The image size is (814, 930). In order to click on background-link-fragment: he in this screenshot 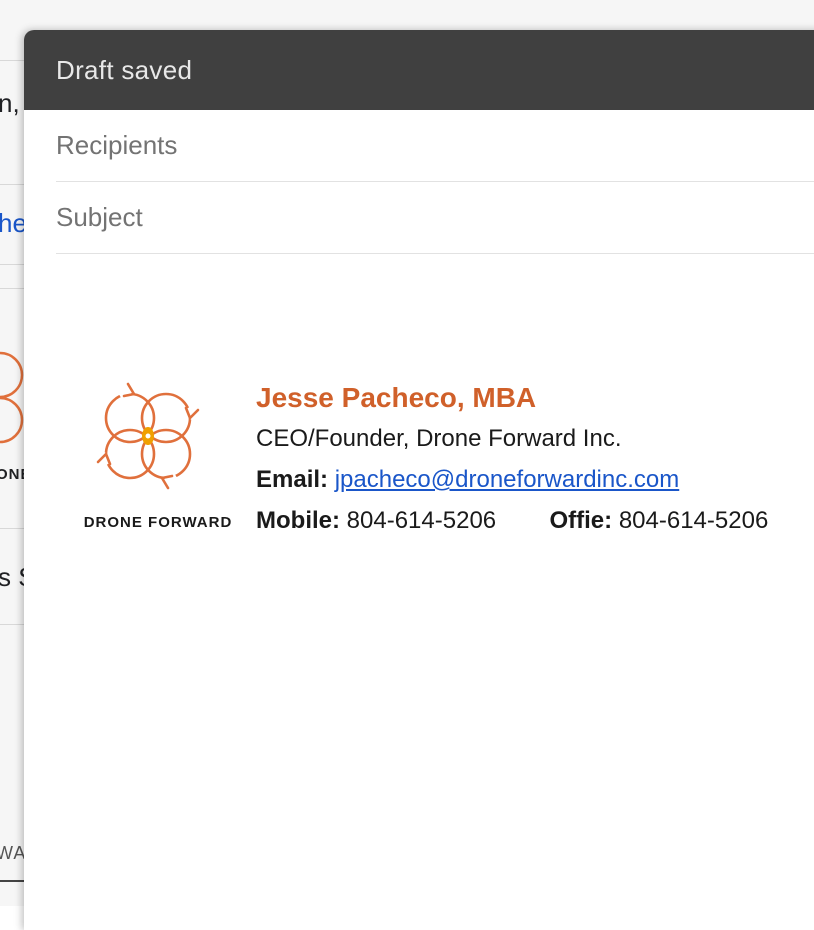, I will do `click(13, 223)`.